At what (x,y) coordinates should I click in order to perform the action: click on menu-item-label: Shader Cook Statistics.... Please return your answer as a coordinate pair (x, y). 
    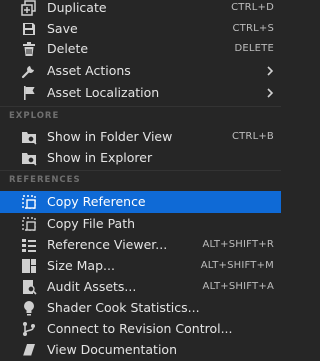
    Looking at the image, I should click on (123, 307).